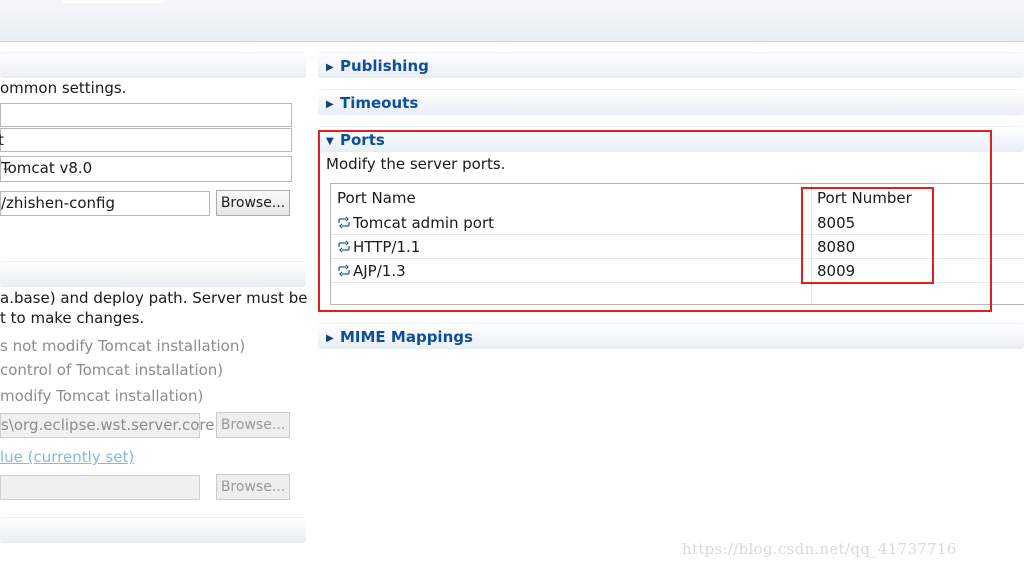 This screenshot has width=1024, height=569. Describe the element at coordinates (379, 271) in the screenshot. I see `port-name-cell: AJP/1.3` at that location.